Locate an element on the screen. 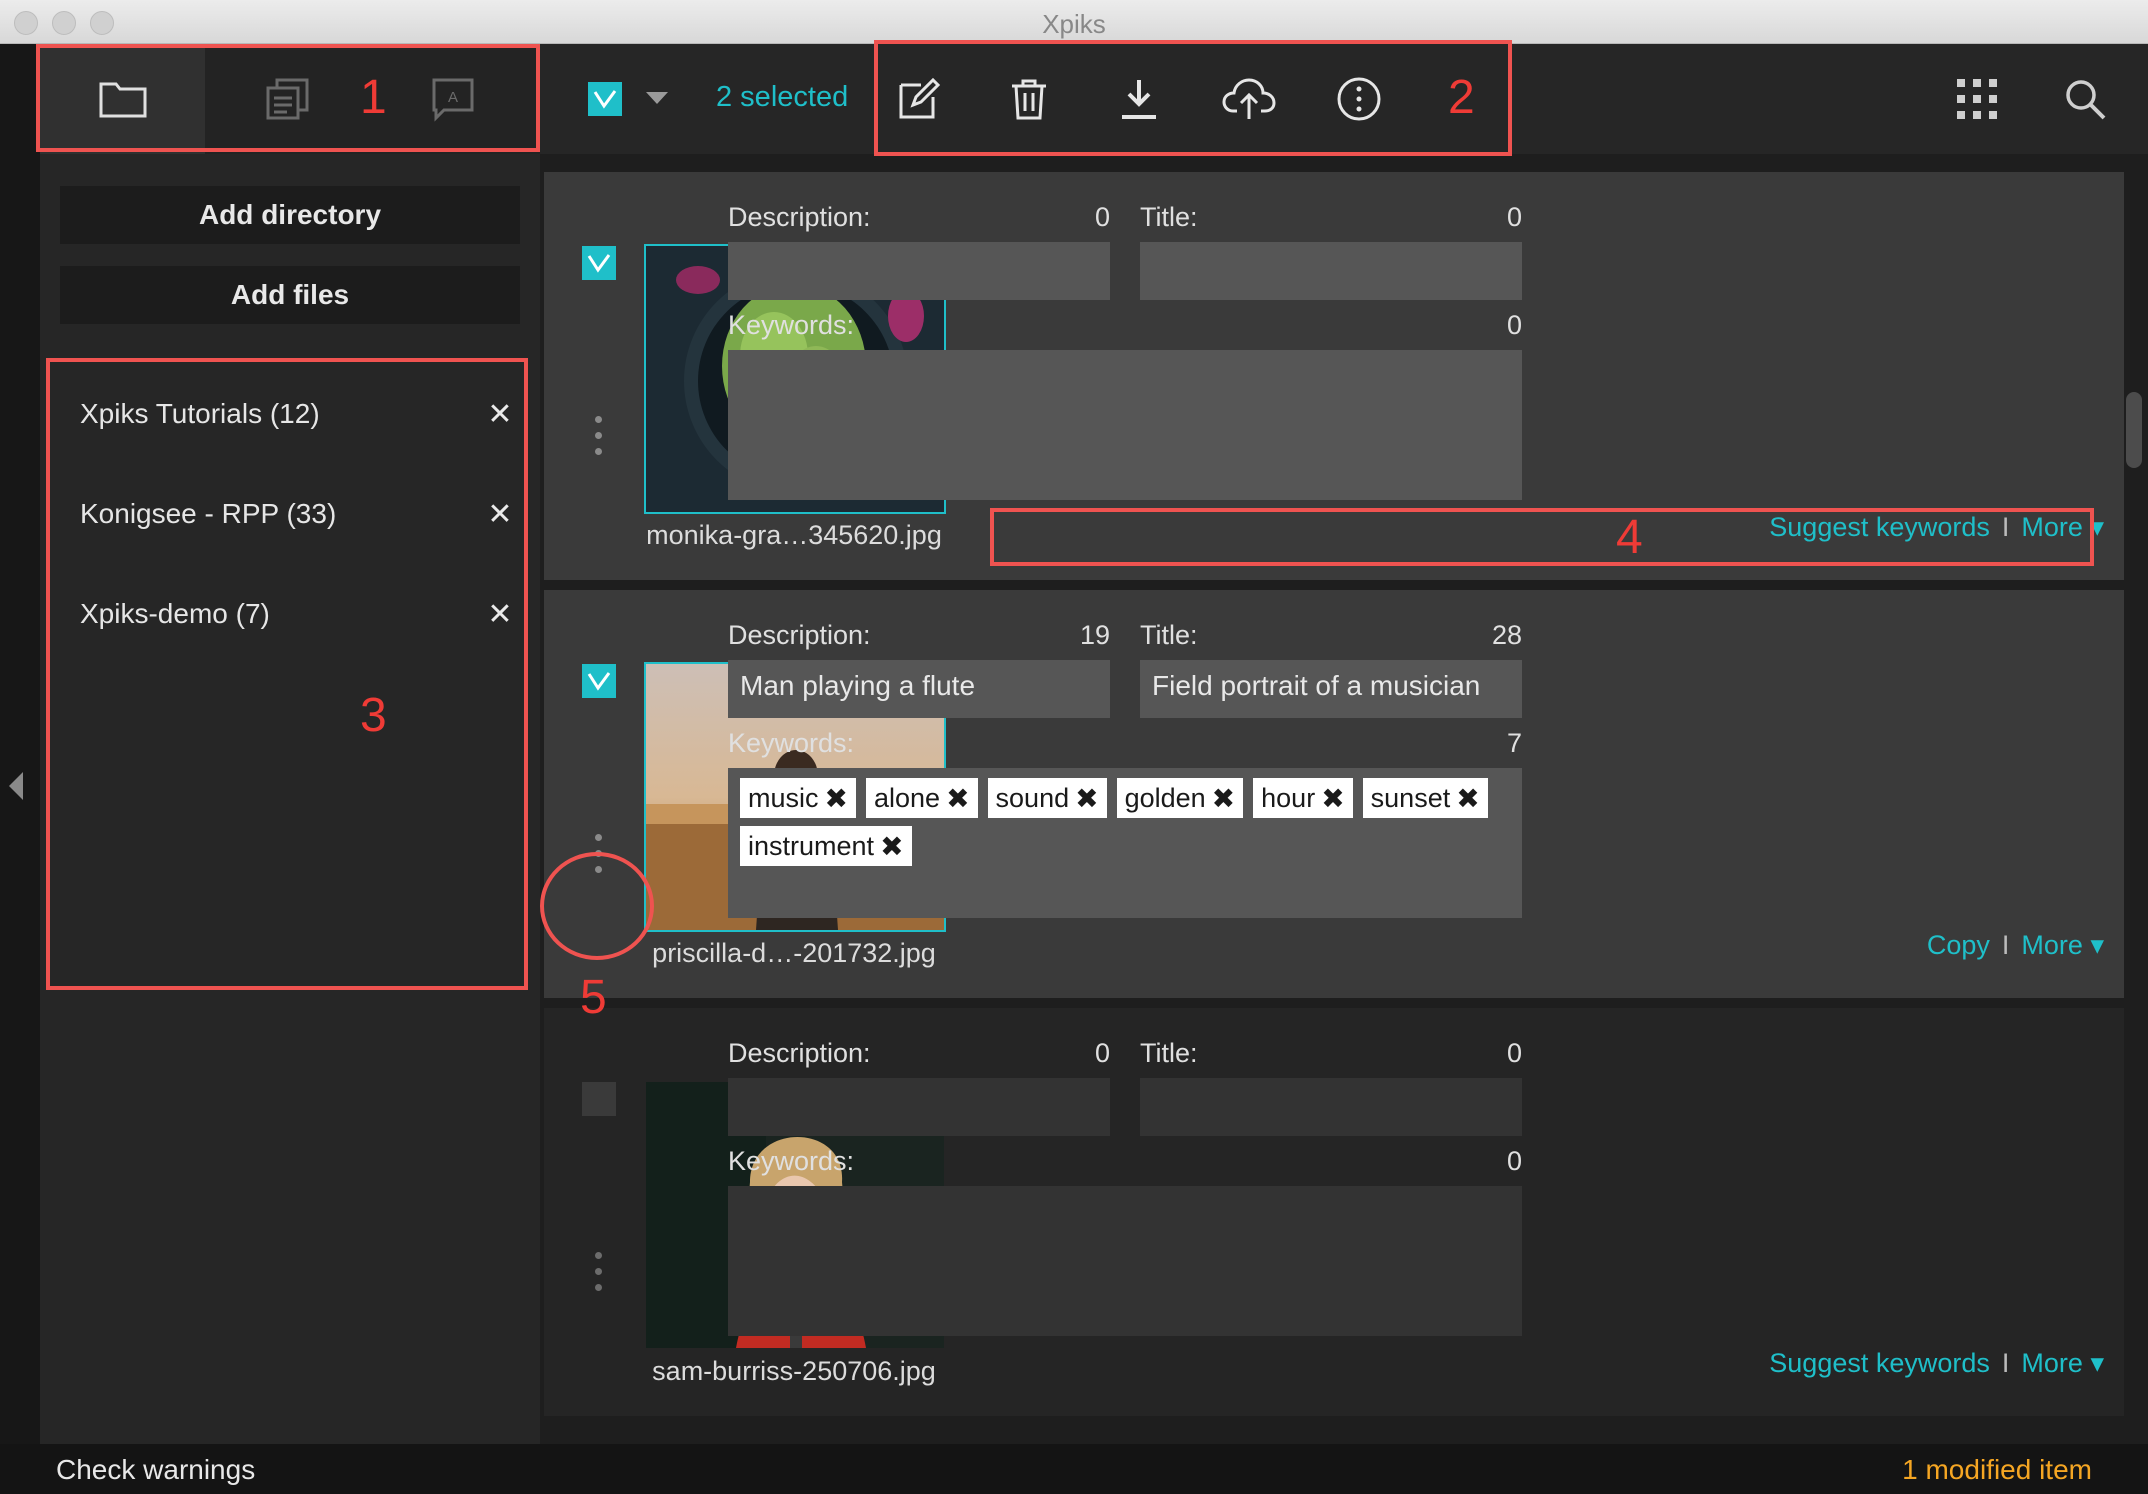 This screenshot has width=2148, height=1494. copy-link: Copy is located at coordinates (1958, 945).